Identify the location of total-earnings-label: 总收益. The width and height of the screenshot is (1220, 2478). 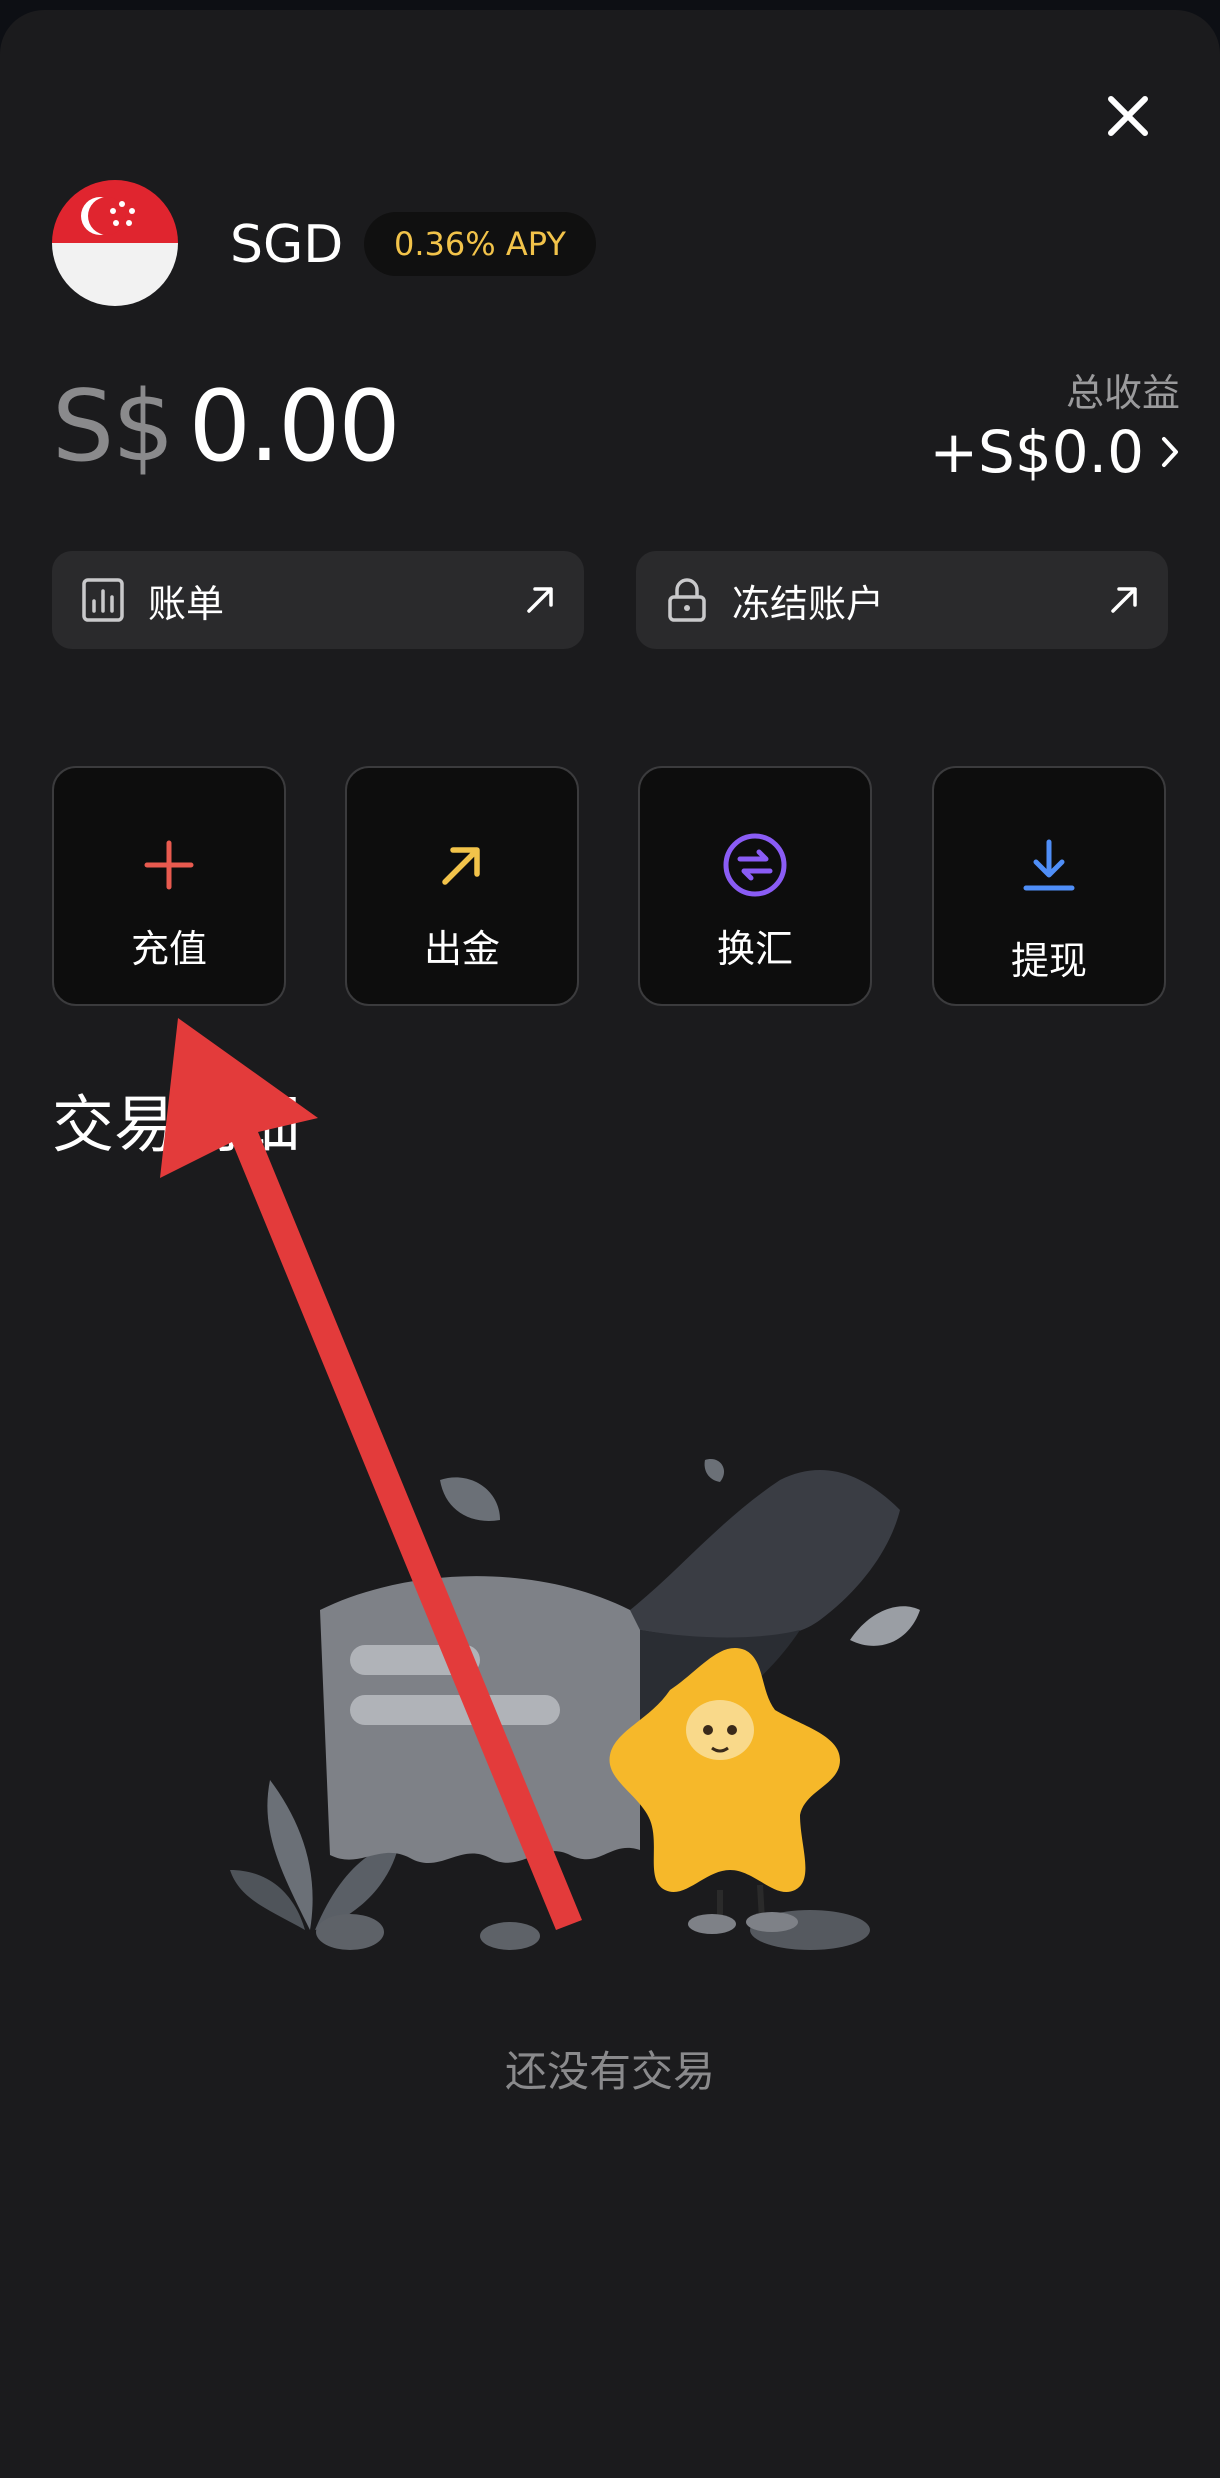
(1122, 393).